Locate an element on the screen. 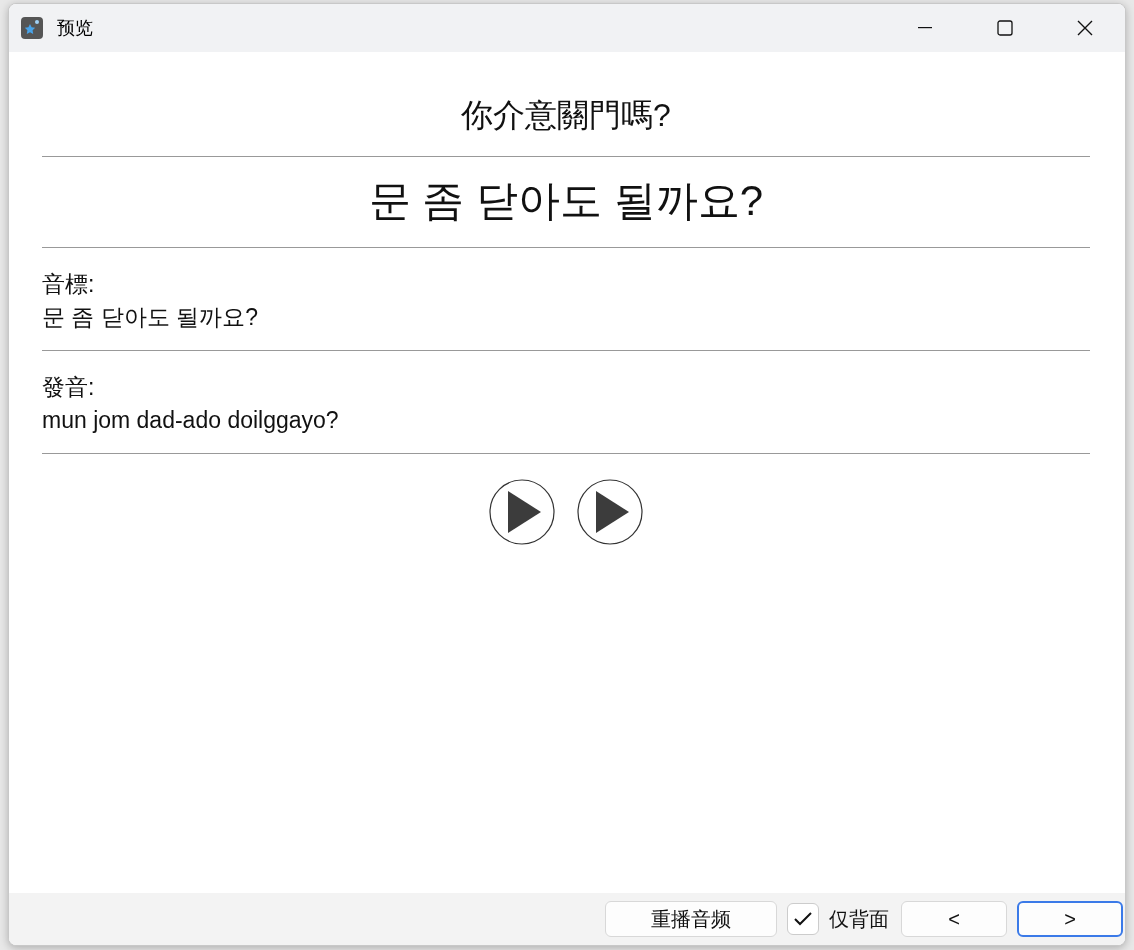 This screenshot has height=950, width=1134. front-text: 你介意關門嗎? is located at coordinates (566, 115).